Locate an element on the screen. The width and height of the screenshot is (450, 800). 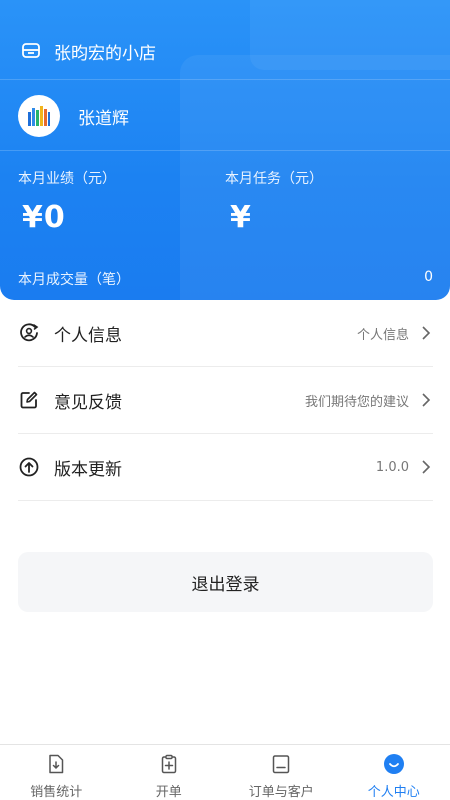
monthly-task-label: 本月任务（元） is located at coordinates (274, 179).